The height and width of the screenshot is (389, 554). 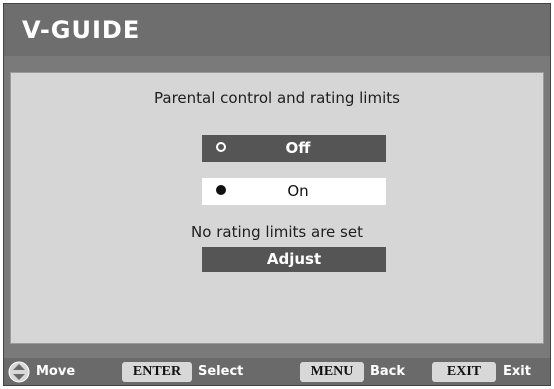 What do you see at coordinates (277, 30) in the screenshot?
I see `title-bar: V-GUIDE` at bounding box center [277, 30].